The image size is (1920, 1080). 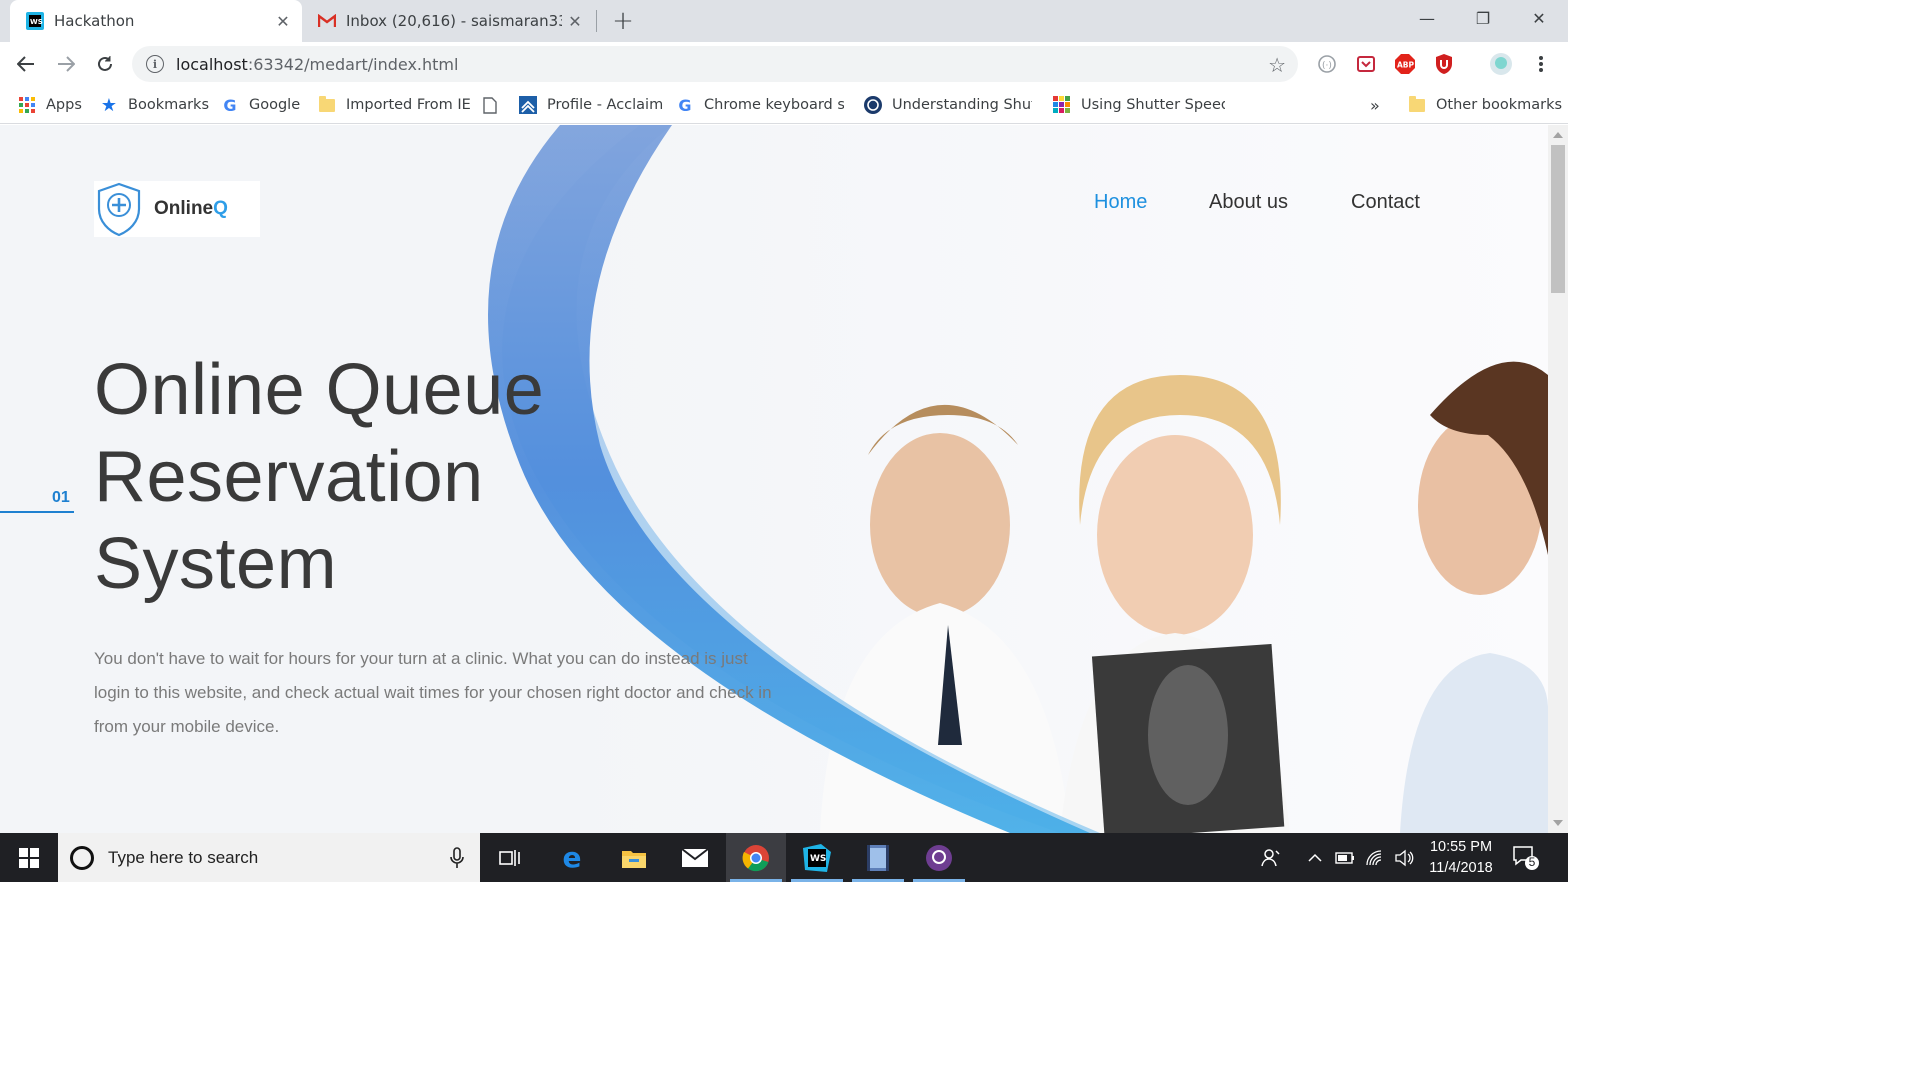 I want to click on file-explorer-button, so click(x=634, y=857).